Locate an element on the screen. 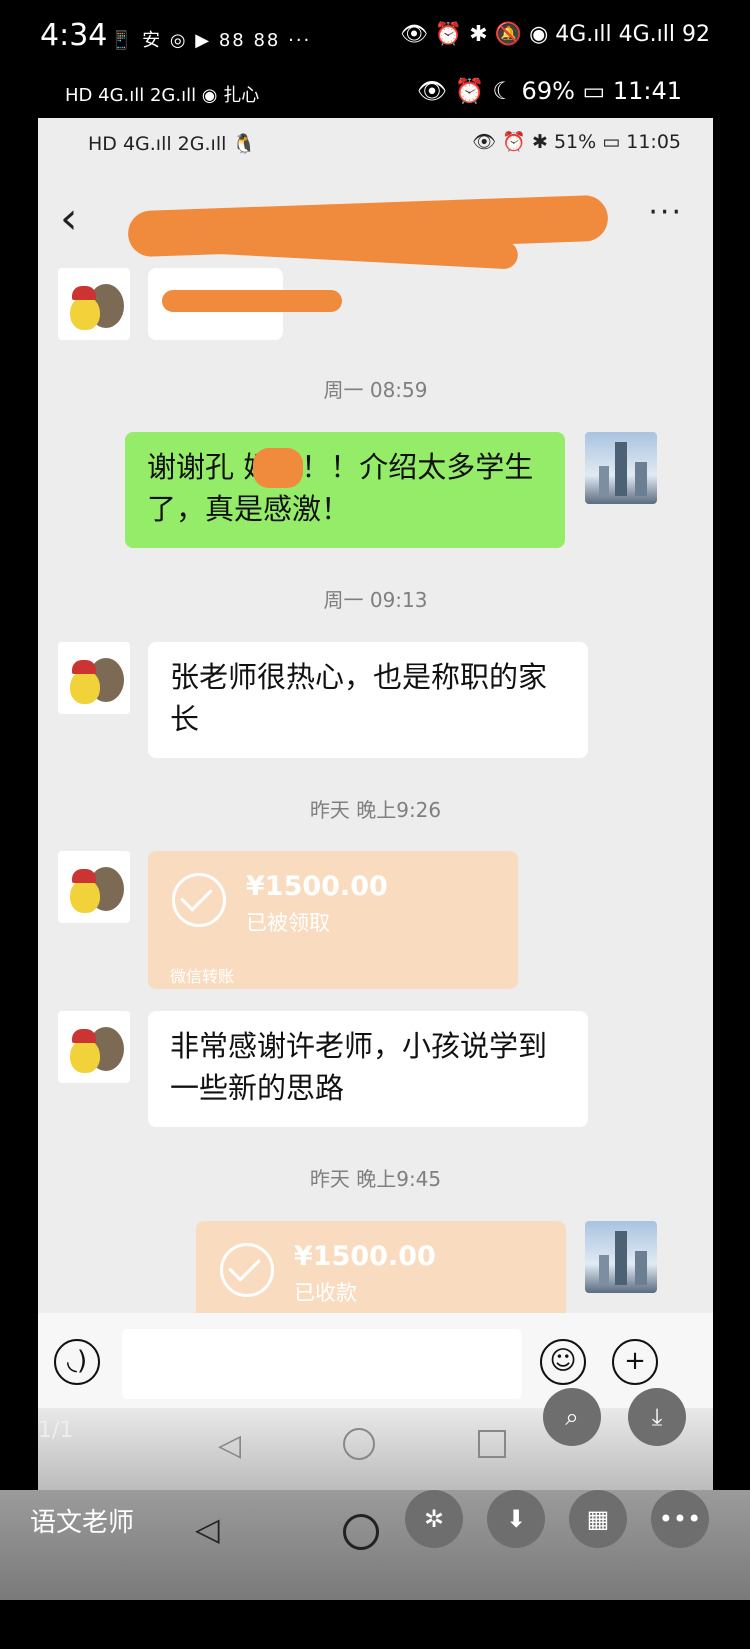 This screenshot has width=750, height=1649. inner-status-right: 👁 ⏰ ✱ 51% ▭ 11:05 is located at coordinates (576, 142).